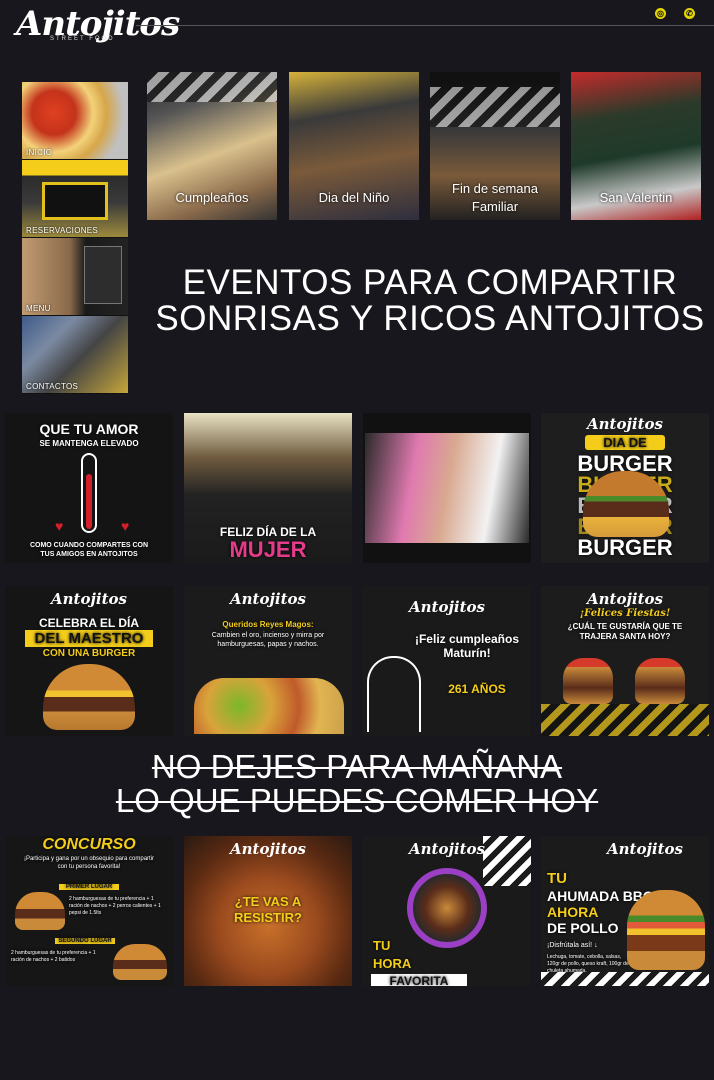 This screenshot has height=1080, width=714. Describe the element at coordinates (268, 488) in the screenshot. I see `promo-tile-dia-mujer: FELIZ DÍA DE LA MUJER` at that location.